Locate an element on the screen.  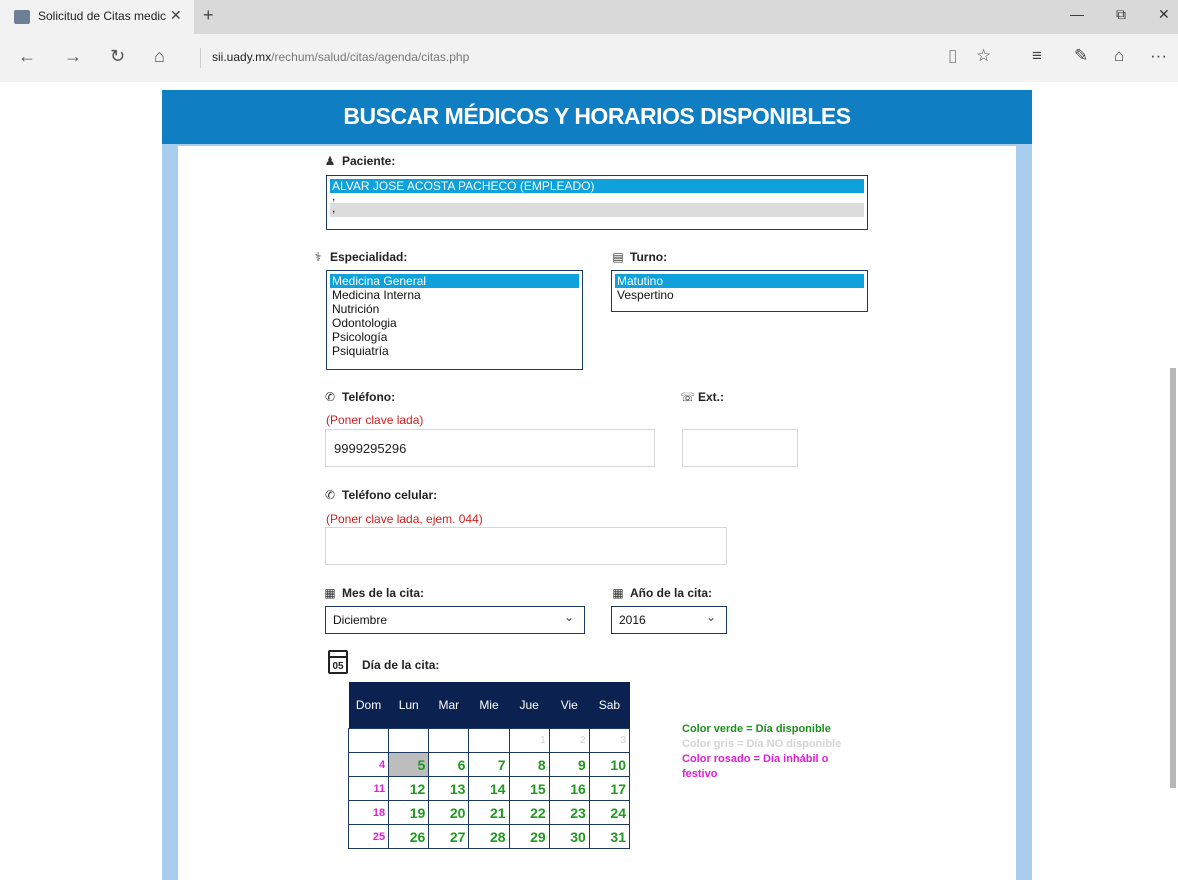
calendar-day-available: 14 is located at coordinates (489, 788).